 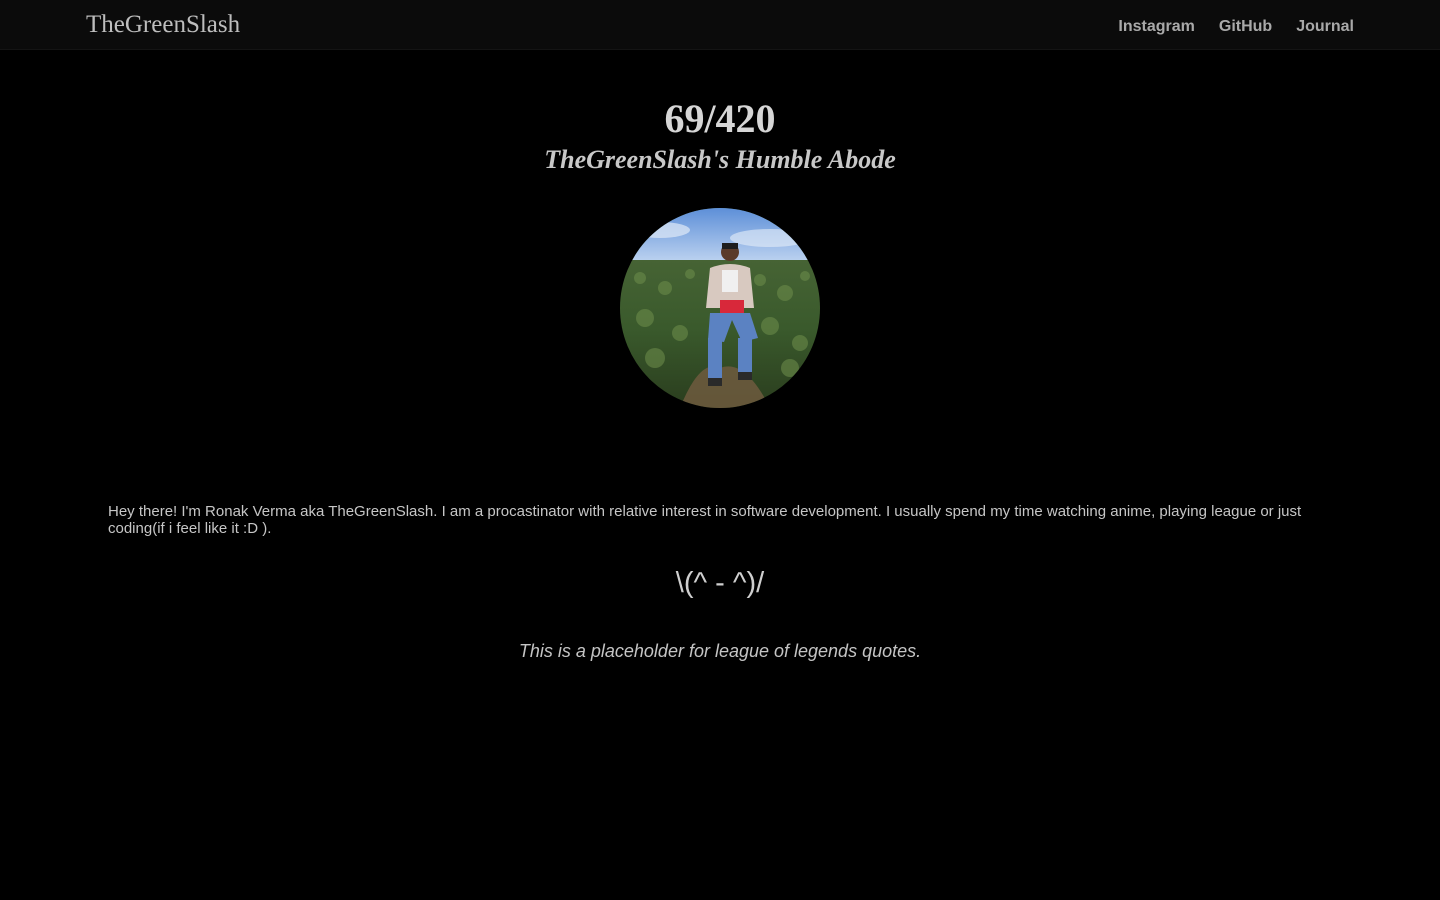 What do you see at coordinates (720, 583) in the screenshot?
I see `kaomoji: \(^ - ^)/` at bounding box center [720, 583].